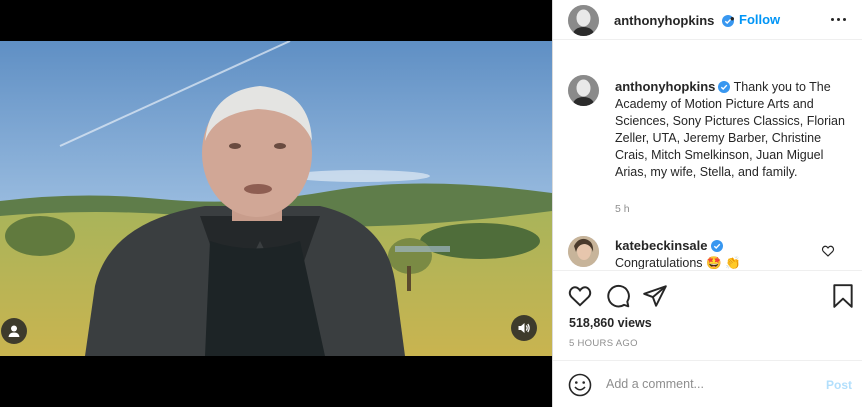 The width and height of the screenshot is (862, 407). What do you see at coordinates (655, 296) in the screenshot?
I see `share-icon` at bounding box center [655, 296].